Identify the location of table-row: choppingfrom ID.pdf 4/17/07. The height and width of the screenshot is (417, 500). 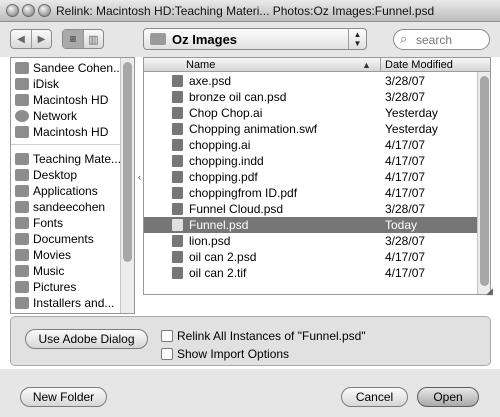
(317, 193).